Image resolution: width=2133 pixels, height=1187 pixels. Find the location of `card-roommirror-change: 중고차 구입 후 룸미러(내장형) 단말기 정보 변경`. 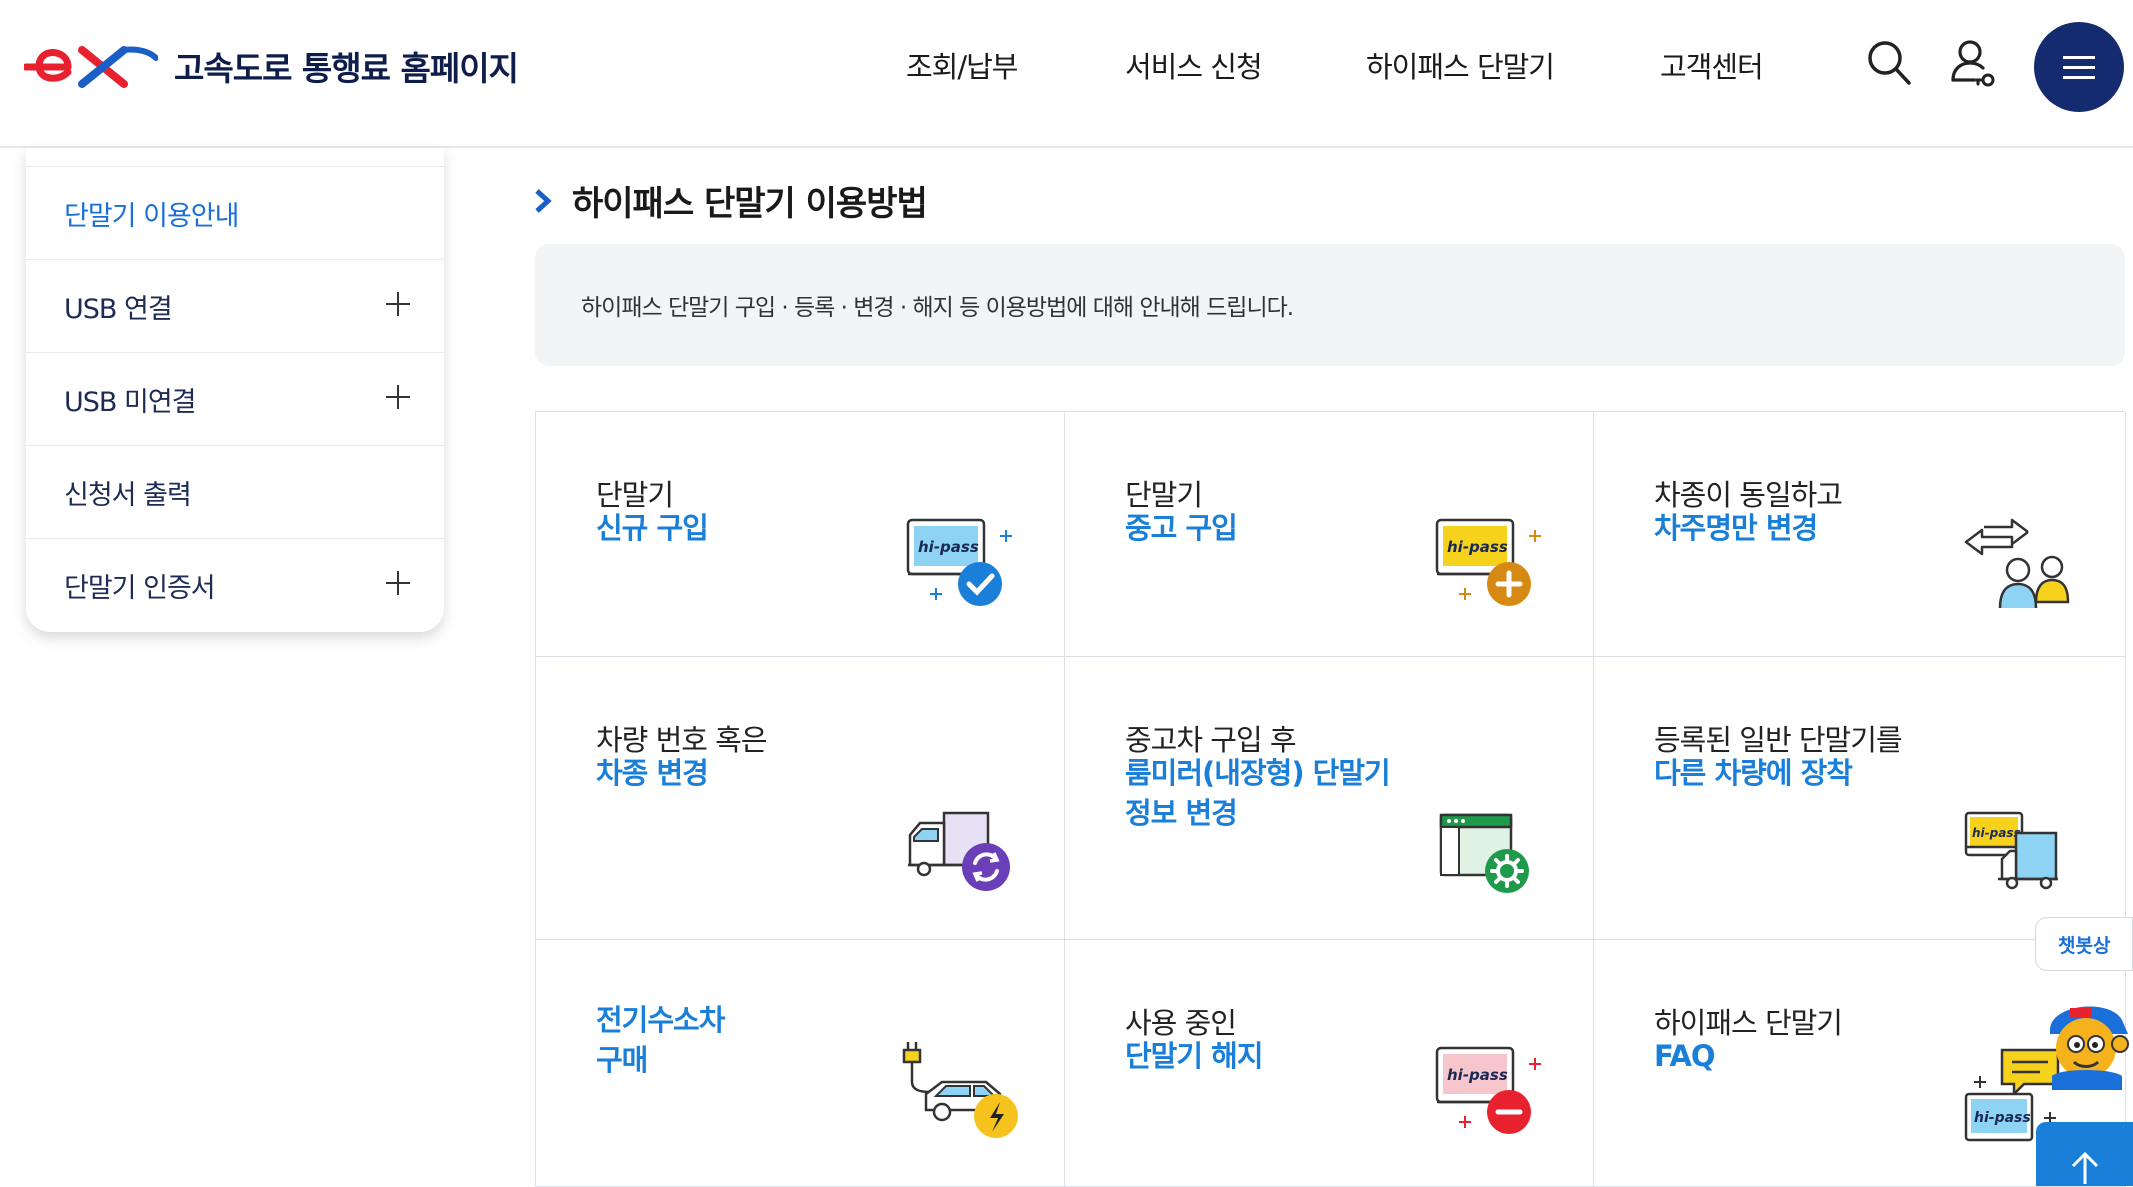

card-roommirror-change: 중고차 구입 후 룸미러(내장형) 단말기 정보 변경 is located at coordinates (1329, 798).